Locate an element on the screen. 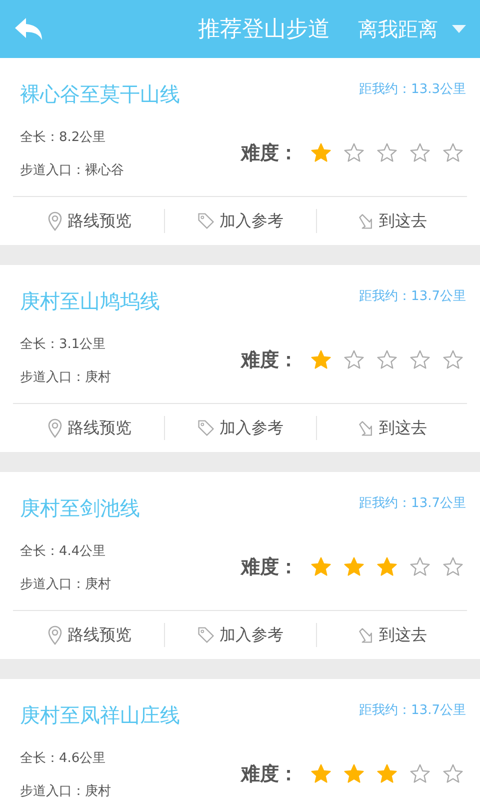 Image resolution: width=480 pixels, height=800 pixels. length-text: 全长：4.6公里 is located at coordinates (63, 758).